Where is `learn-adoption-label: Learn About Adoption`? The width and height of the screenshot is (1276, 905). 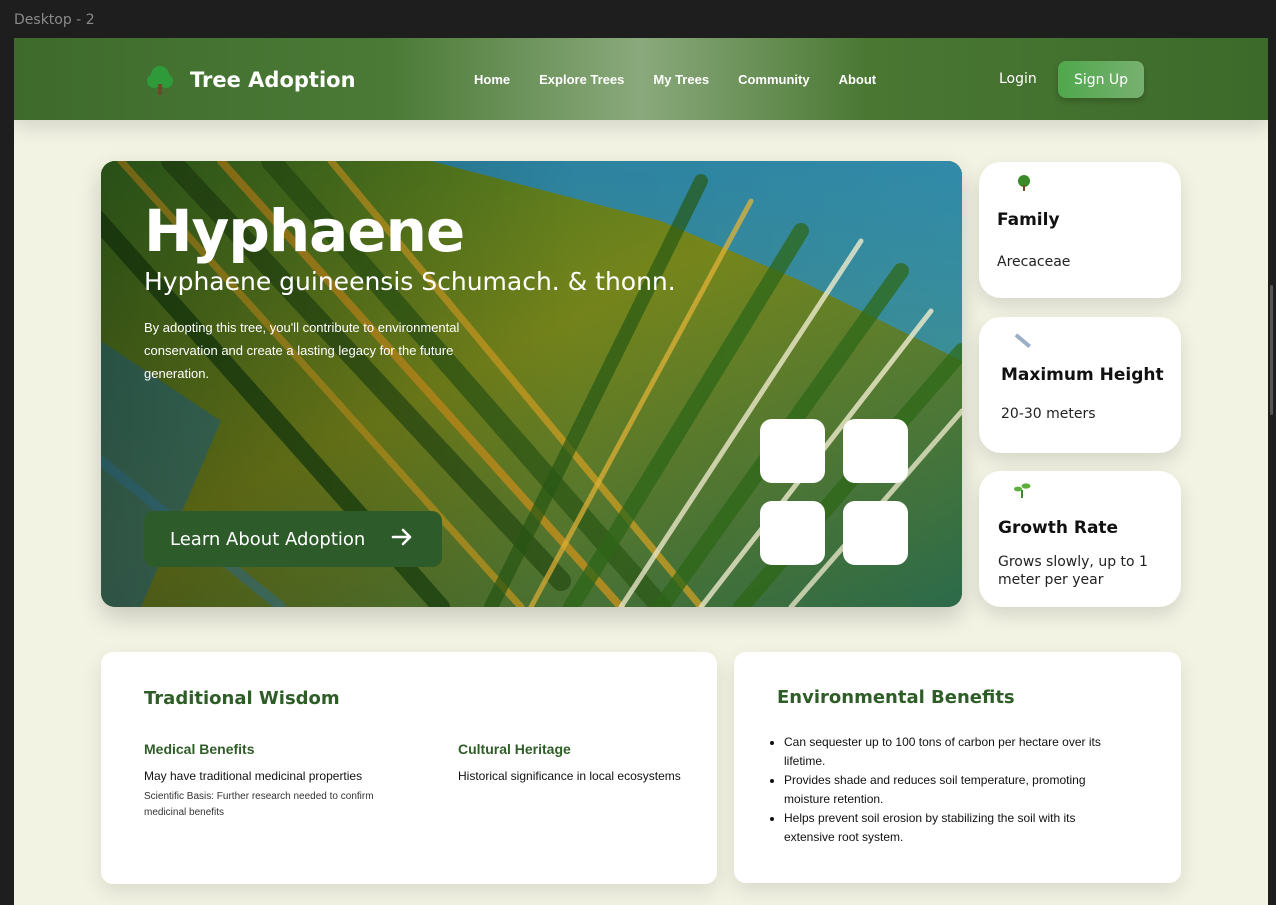
learn-adoption-label: Learn About Adoption is located at coordinates (268, 539).